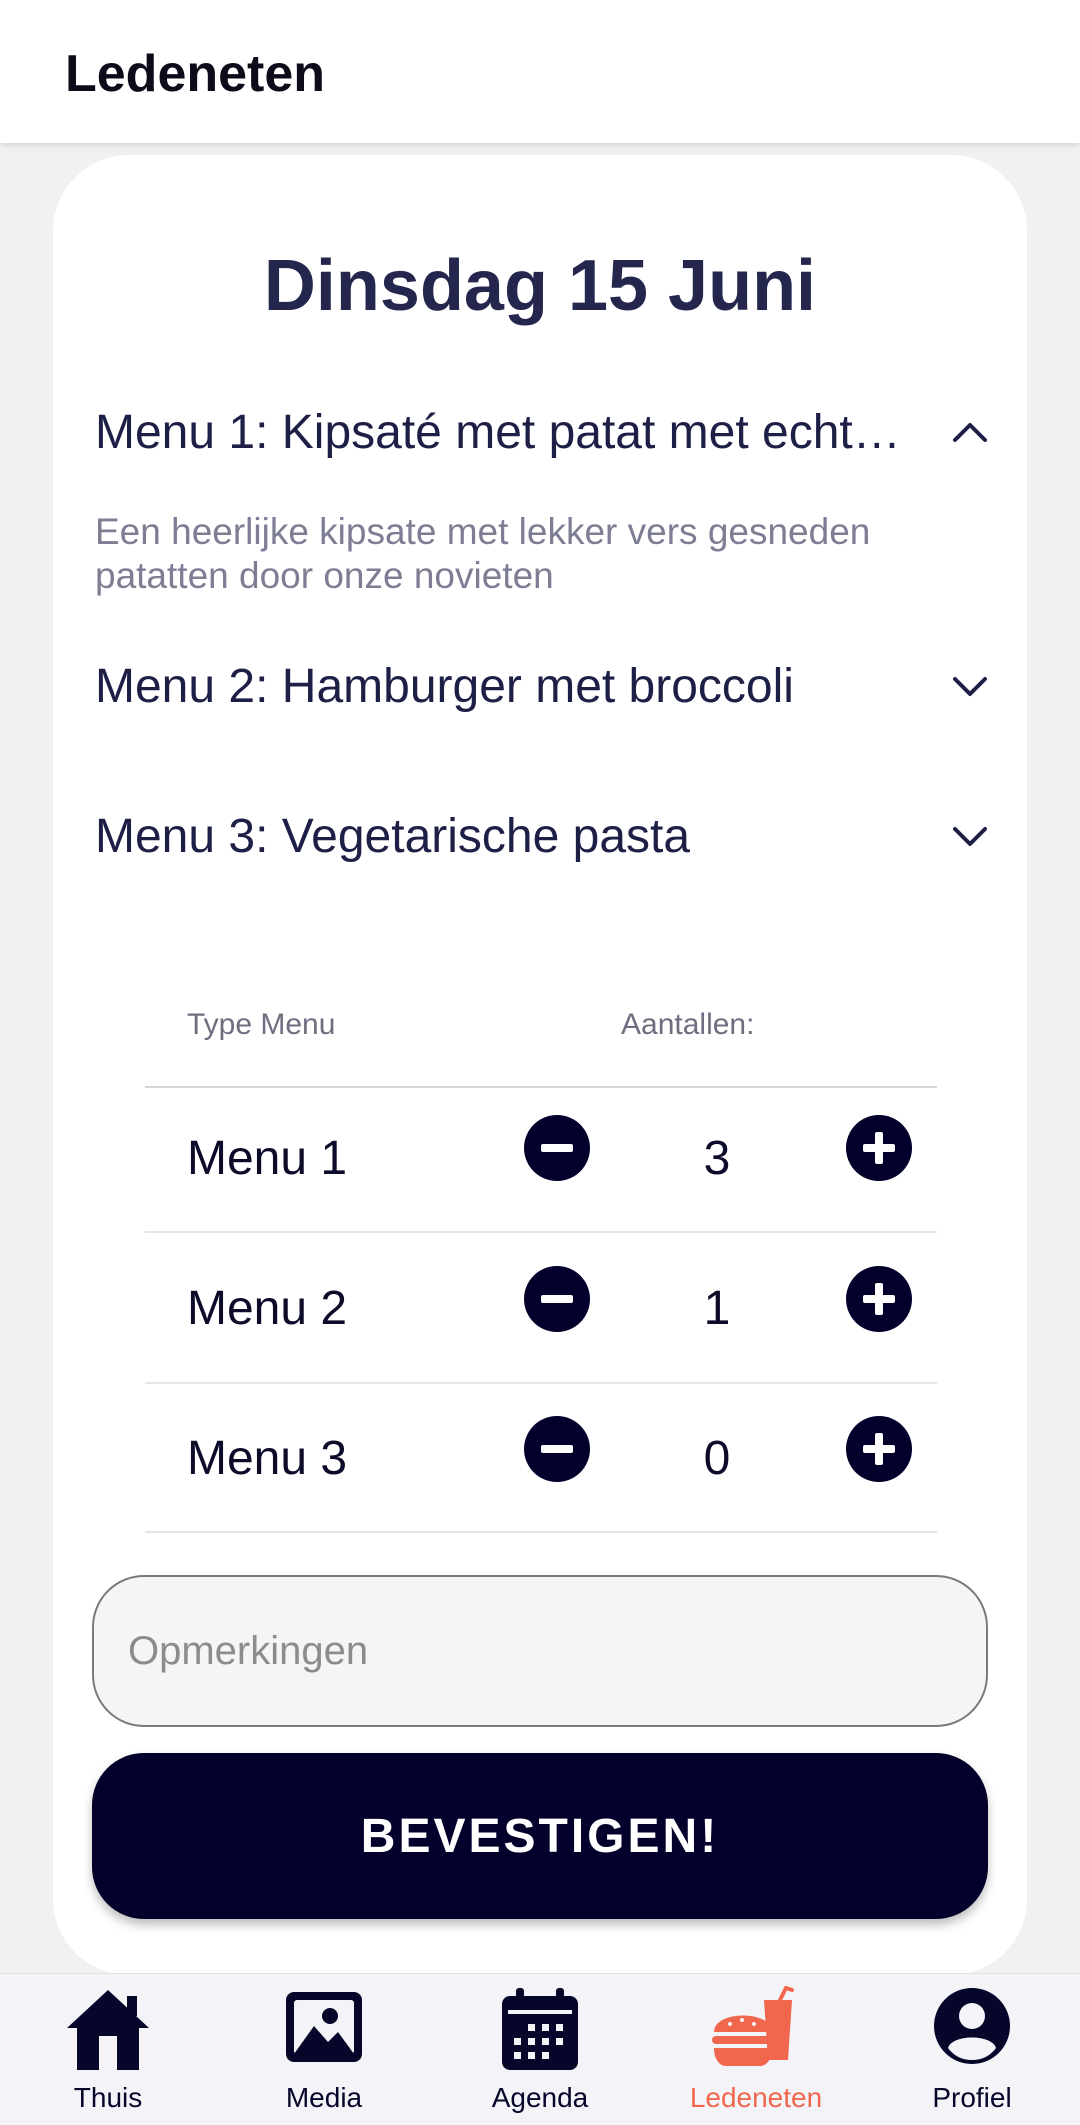 The height and width of the screenshot is (2125, 1080). What do you see at coordinates (505, 432) in the screenshot?
I see `menu-1-title: Menu 1: Kipsaté met patat met echte mayo` at bounding box center [505, 432].